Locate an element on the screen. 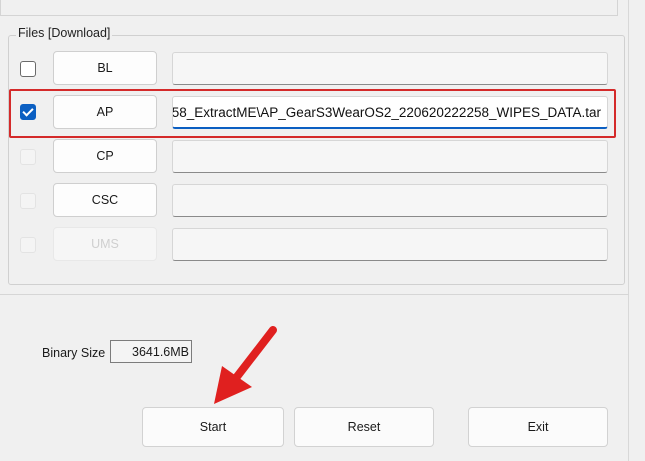  ums-button: UMS is located at coordinates (105, 244).